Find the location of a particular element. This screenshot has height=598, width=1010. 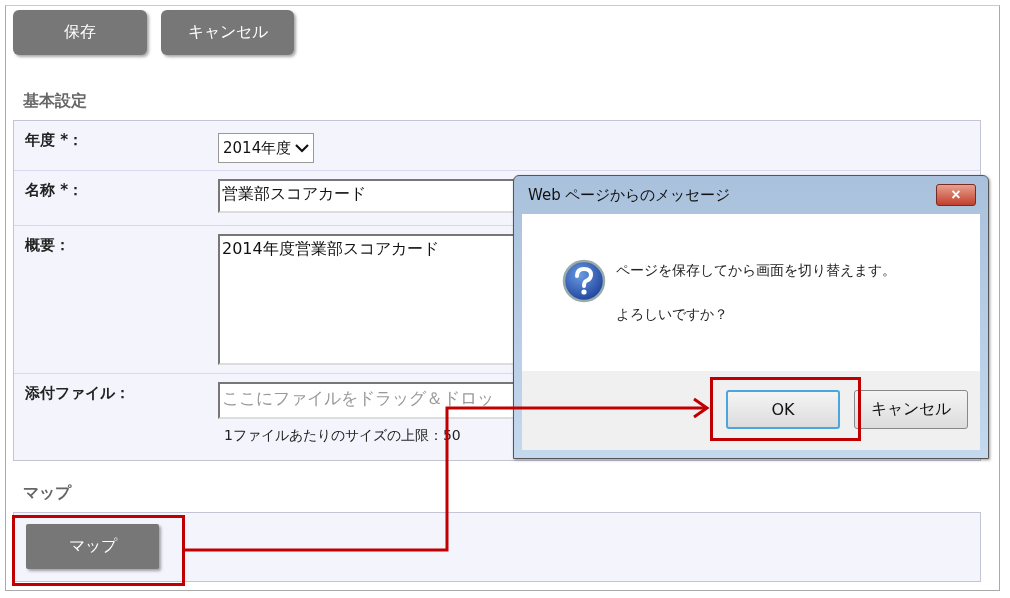

question-icon is located at coordinates (584, 281).